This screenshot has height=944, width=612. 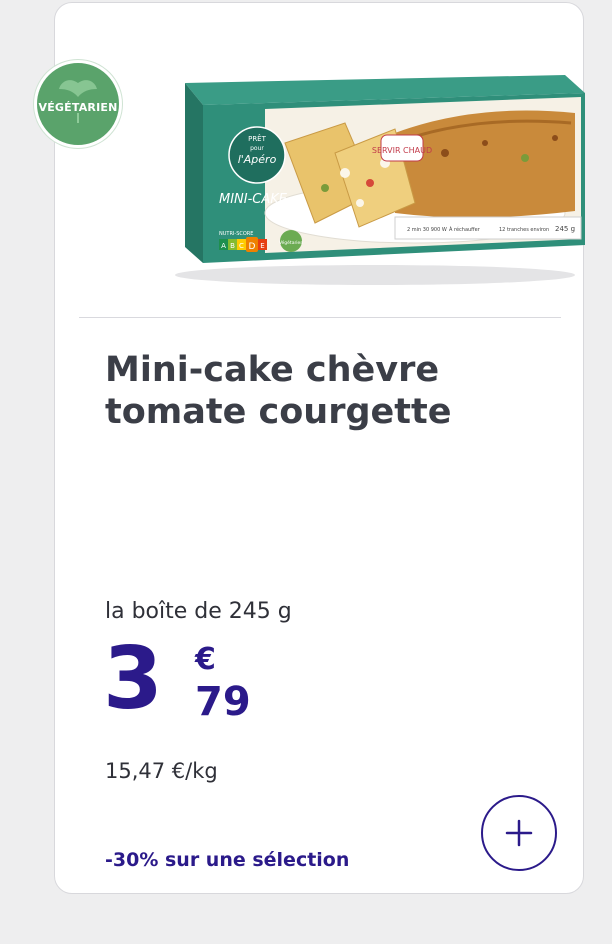 What do you see at coordinates (427, 230) in the screenshot?
I see `svg-text: 2 min 30 900 W` at bounding box center [427, 230].